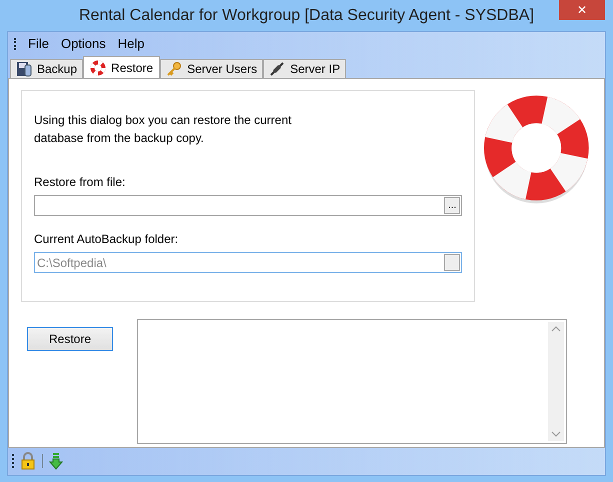 The image size is (613, 482). What do you see at coordinates (38, 44) in the screenshot?
I see `menu-item: File` at bounding box center [38, 44].